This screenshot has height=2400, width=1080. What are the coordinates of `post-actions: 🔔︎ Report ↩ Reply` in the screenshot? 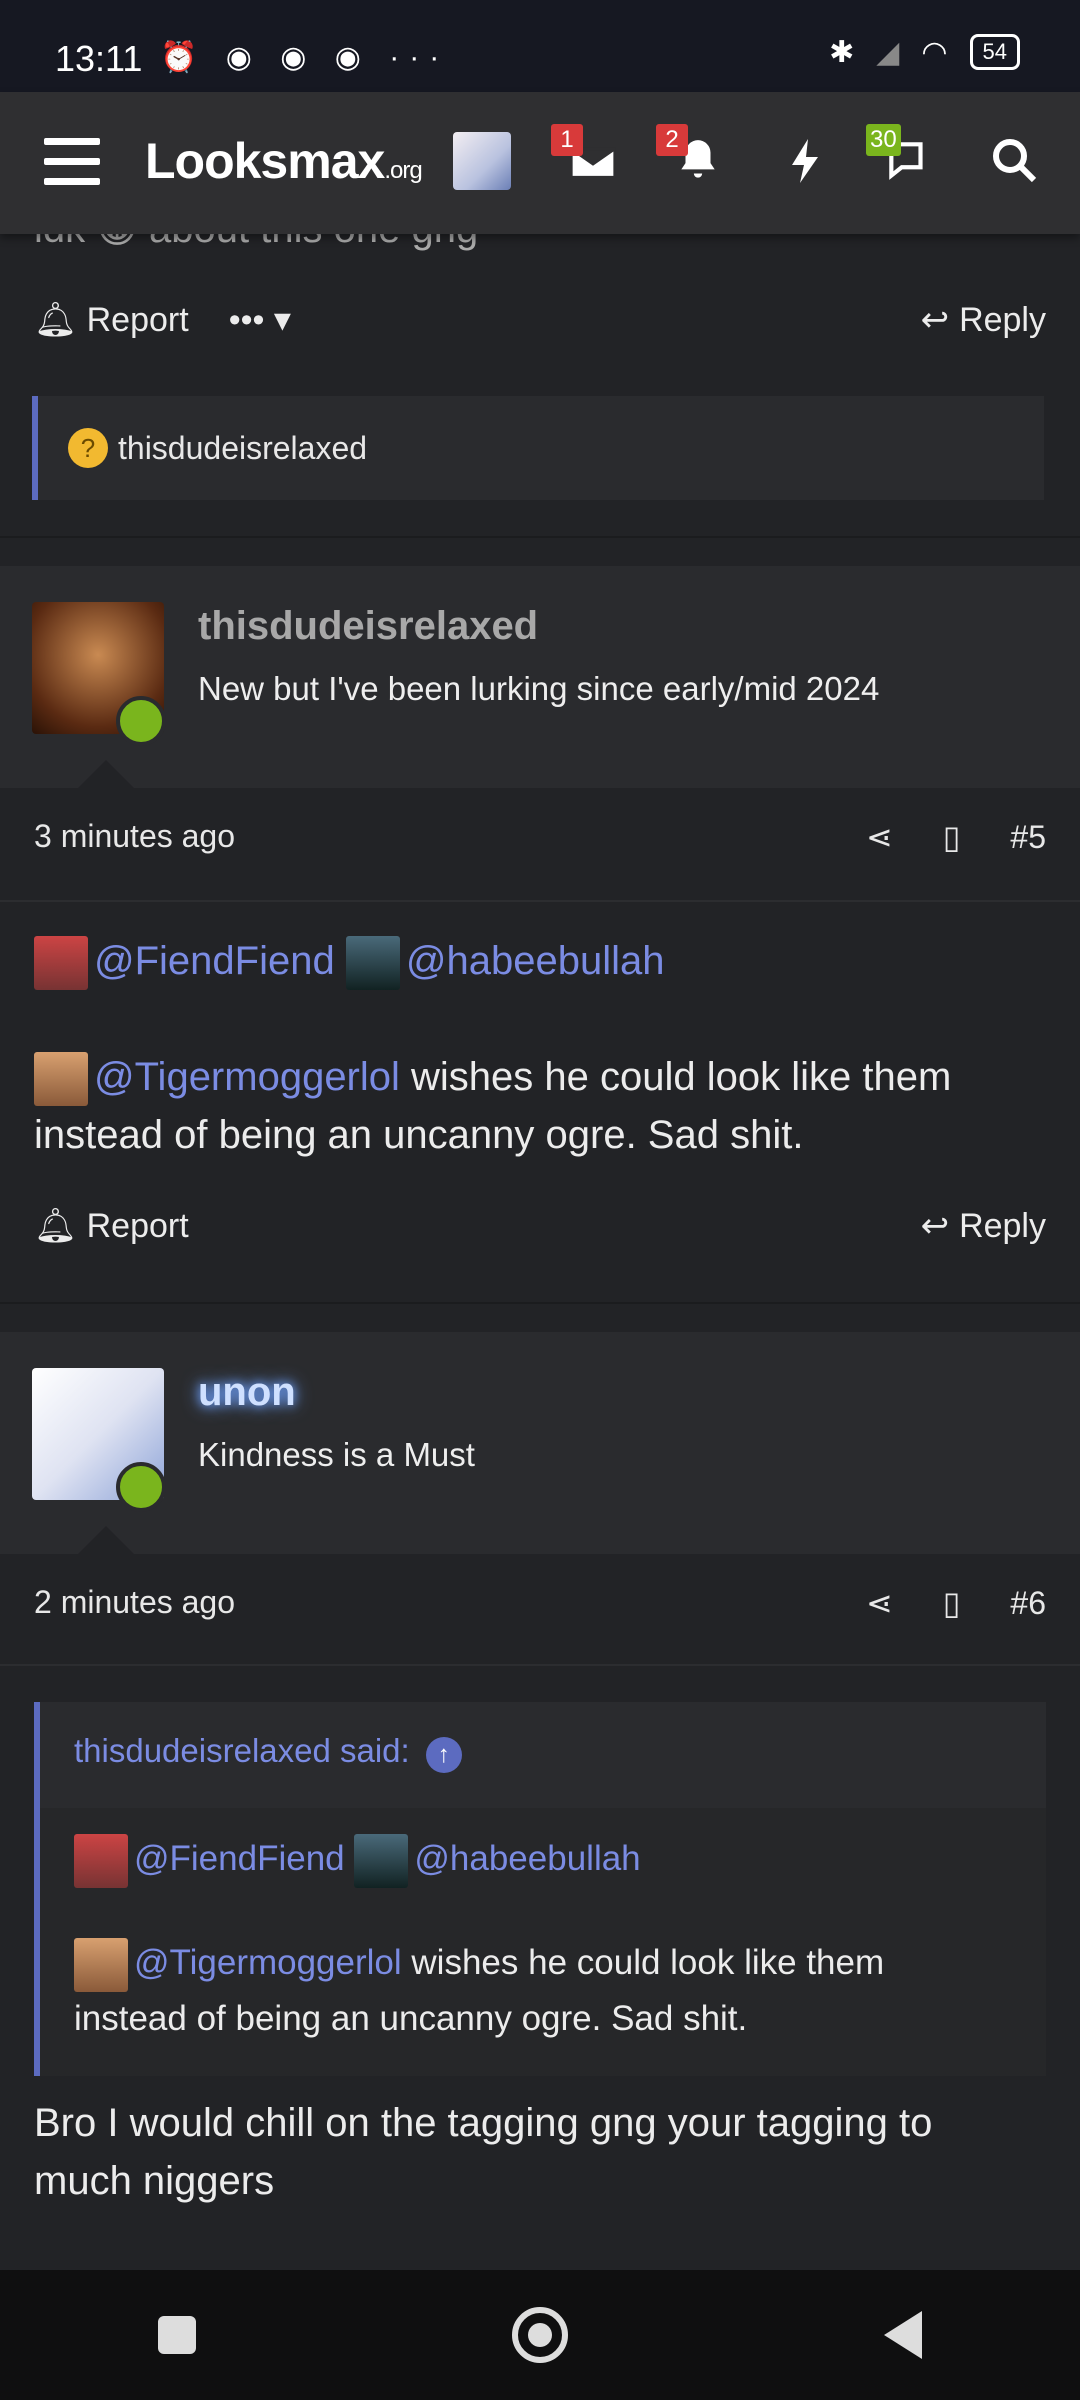 It's located at (540, 1236).